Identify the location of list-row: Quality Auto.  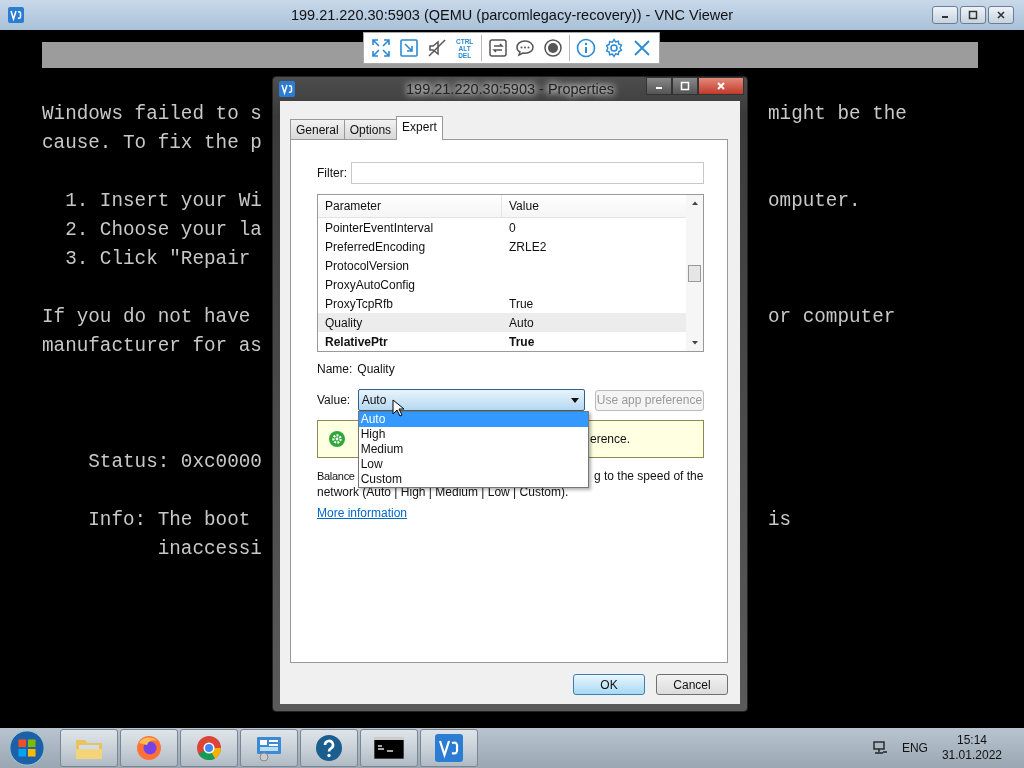
(502, 322).